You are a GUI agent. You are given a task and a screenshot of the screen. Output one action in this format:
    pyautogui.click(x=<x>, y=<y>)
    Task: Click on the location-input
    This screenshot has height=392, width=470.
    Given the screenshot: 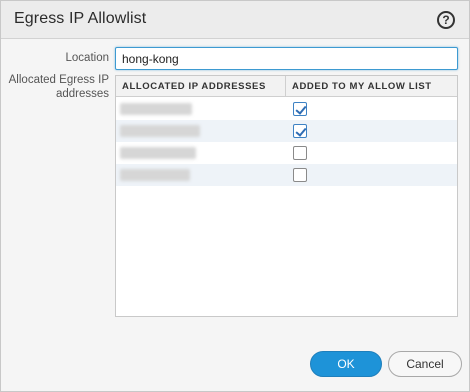 What is the action you would take?
    pyautogui.click(x=286, y=58)
    